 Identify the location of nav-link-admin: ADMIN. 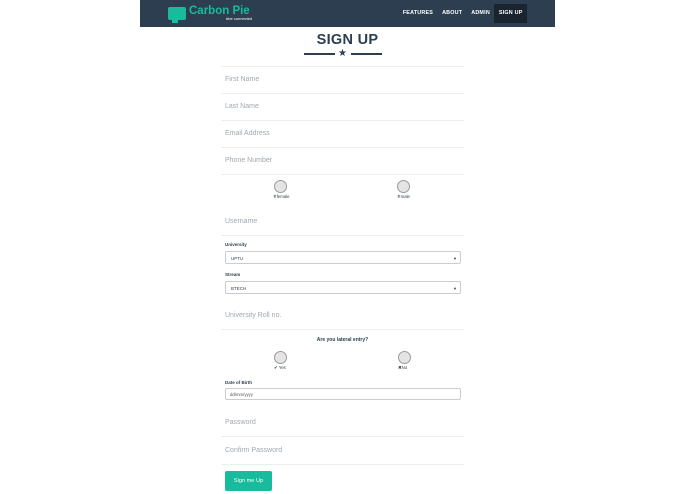
(481, 13).